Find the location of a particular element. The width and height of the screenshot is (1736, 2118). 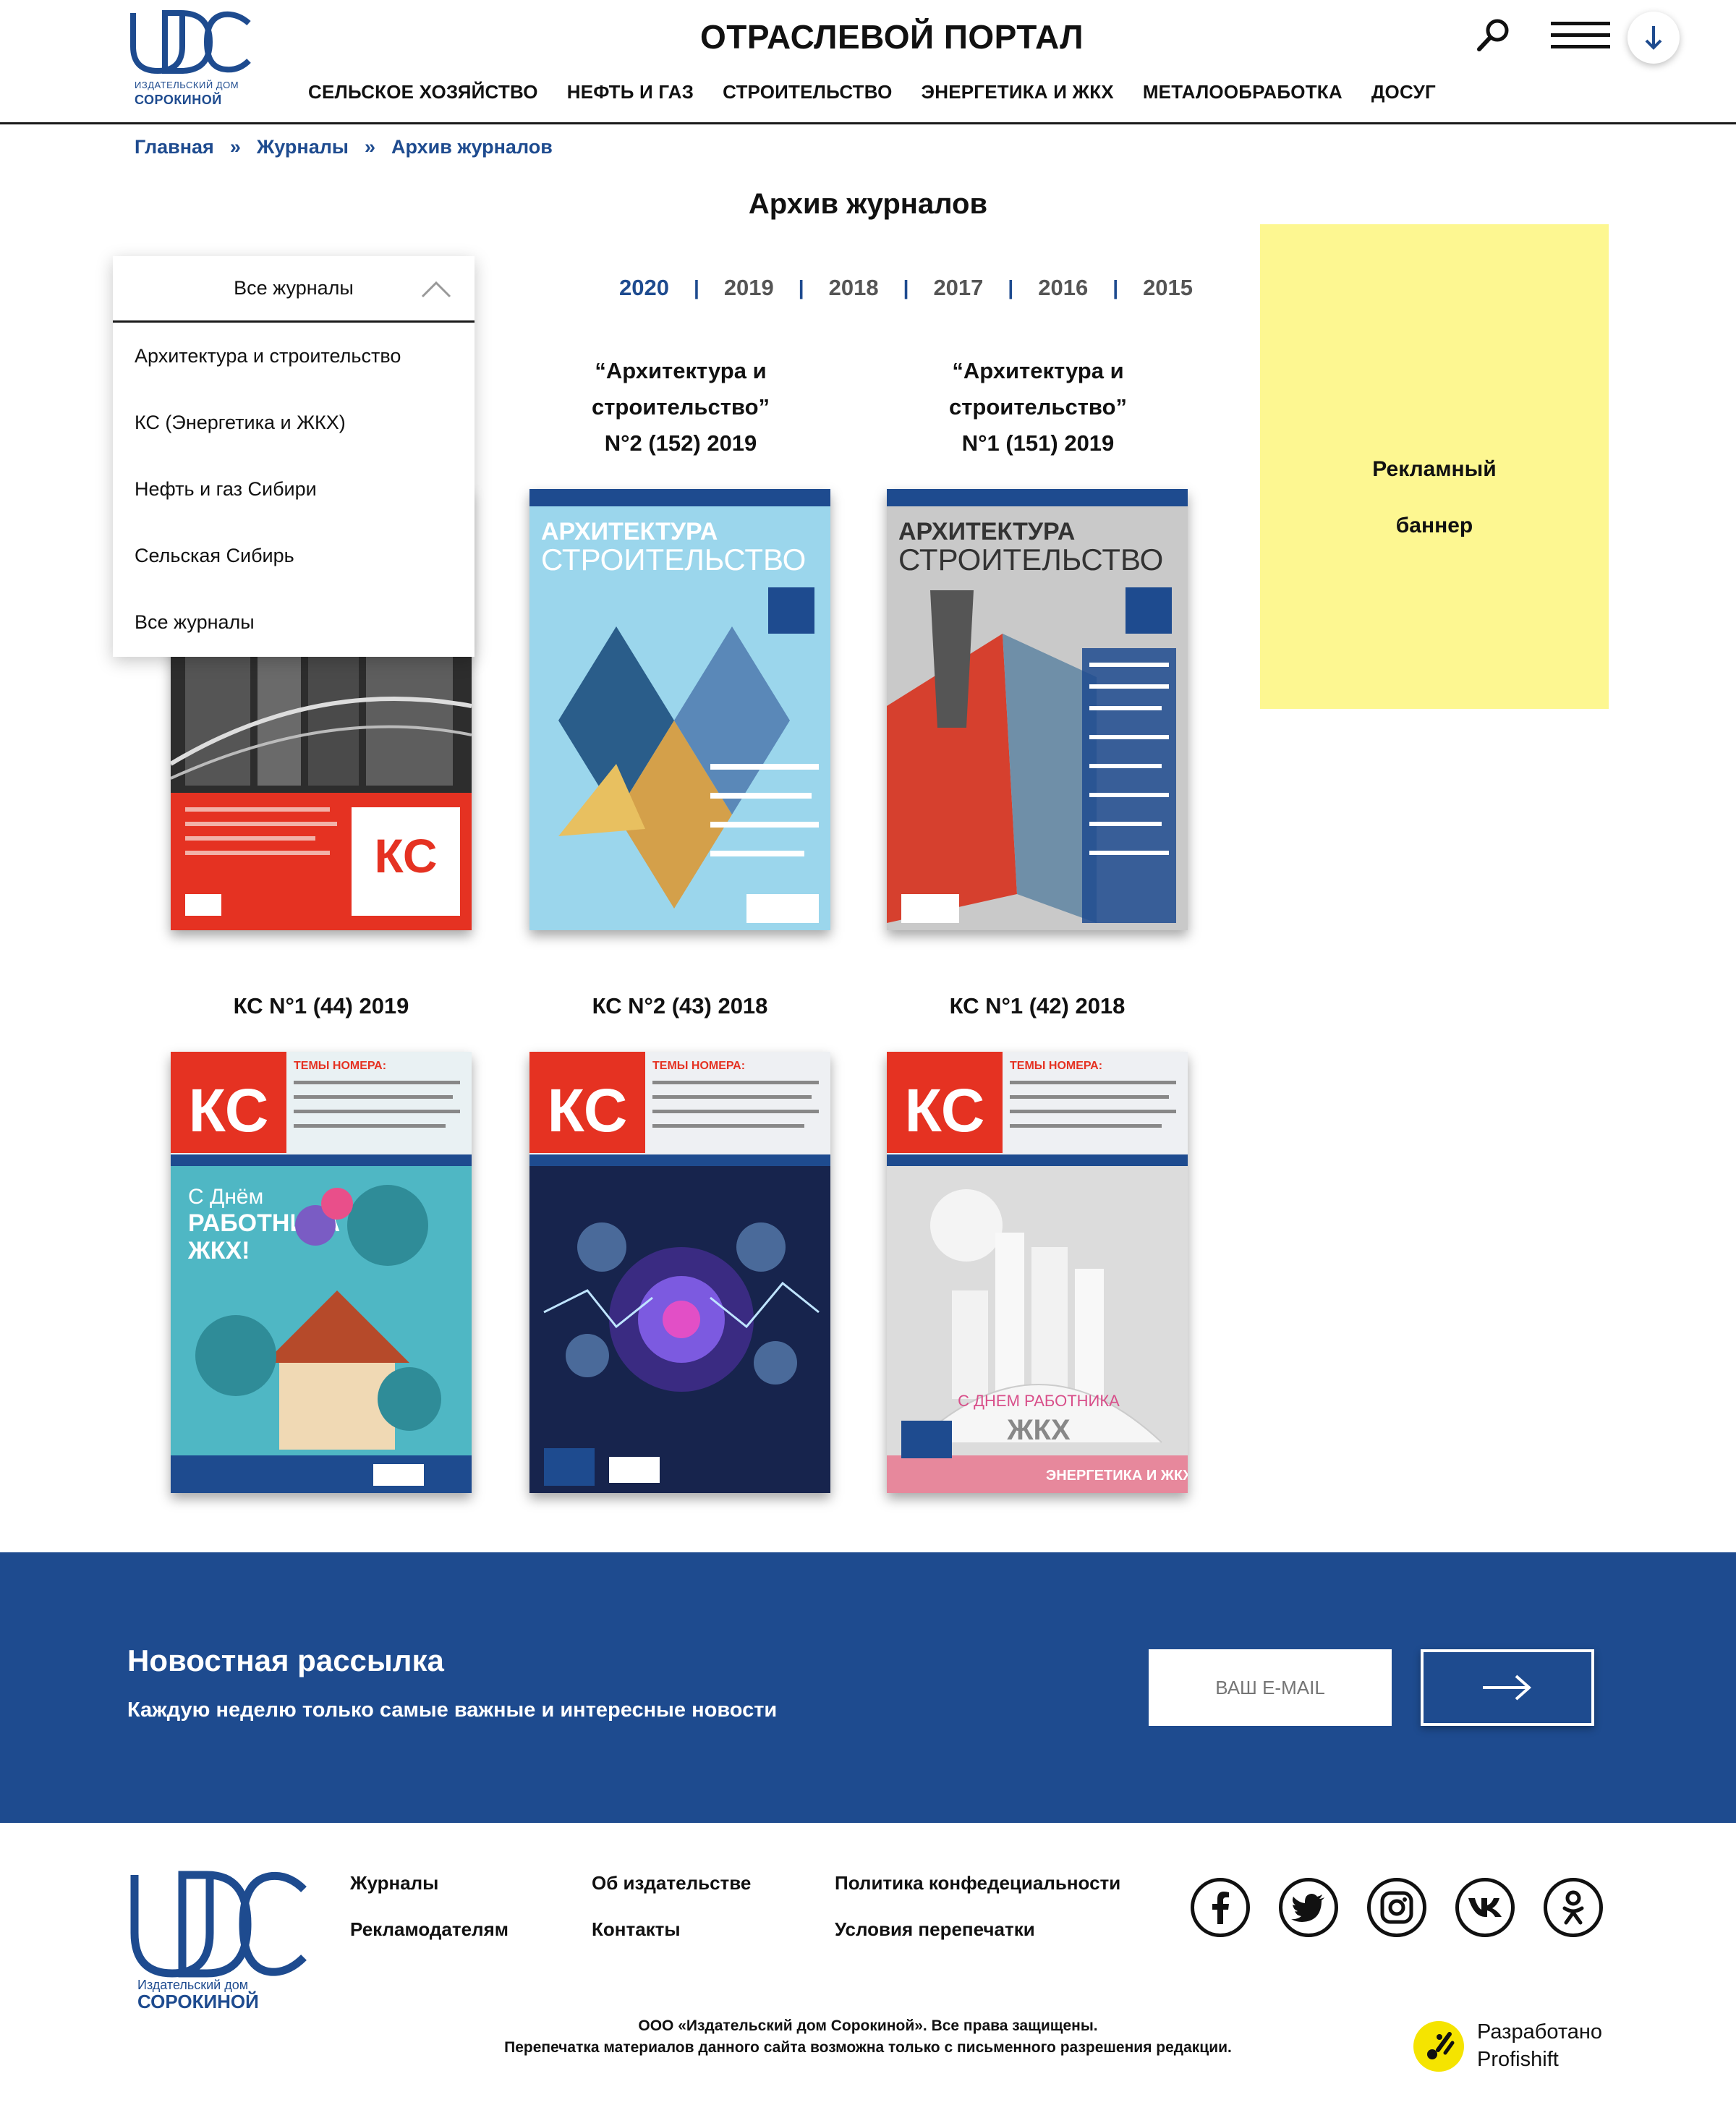

dropdown-option-oil-gas: Нефть и газ Сибири is located at coordinates (294, 489).